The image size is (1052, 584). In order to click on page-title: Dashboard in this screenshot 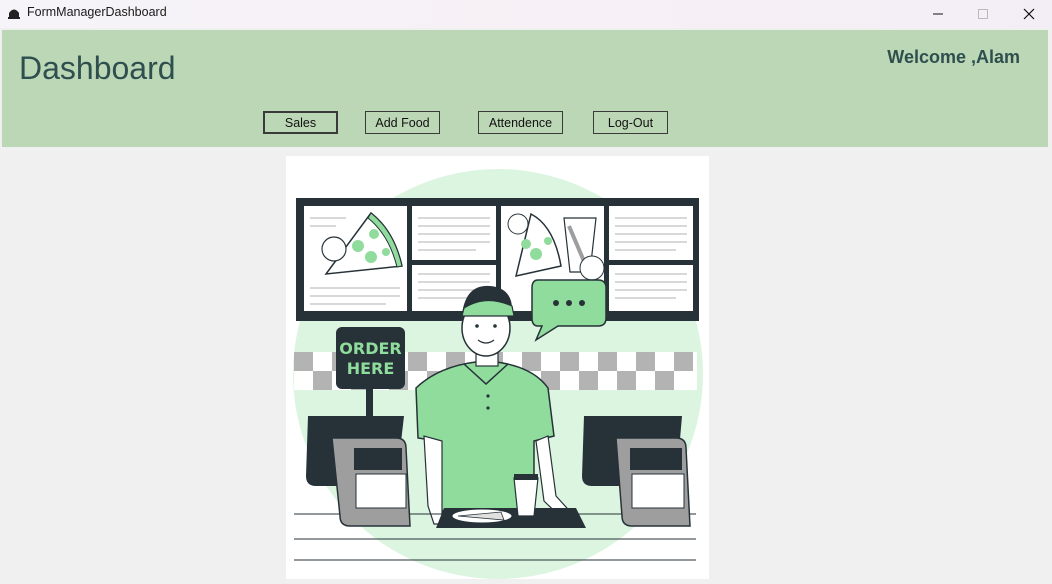, I will do `click(97, 68)`.